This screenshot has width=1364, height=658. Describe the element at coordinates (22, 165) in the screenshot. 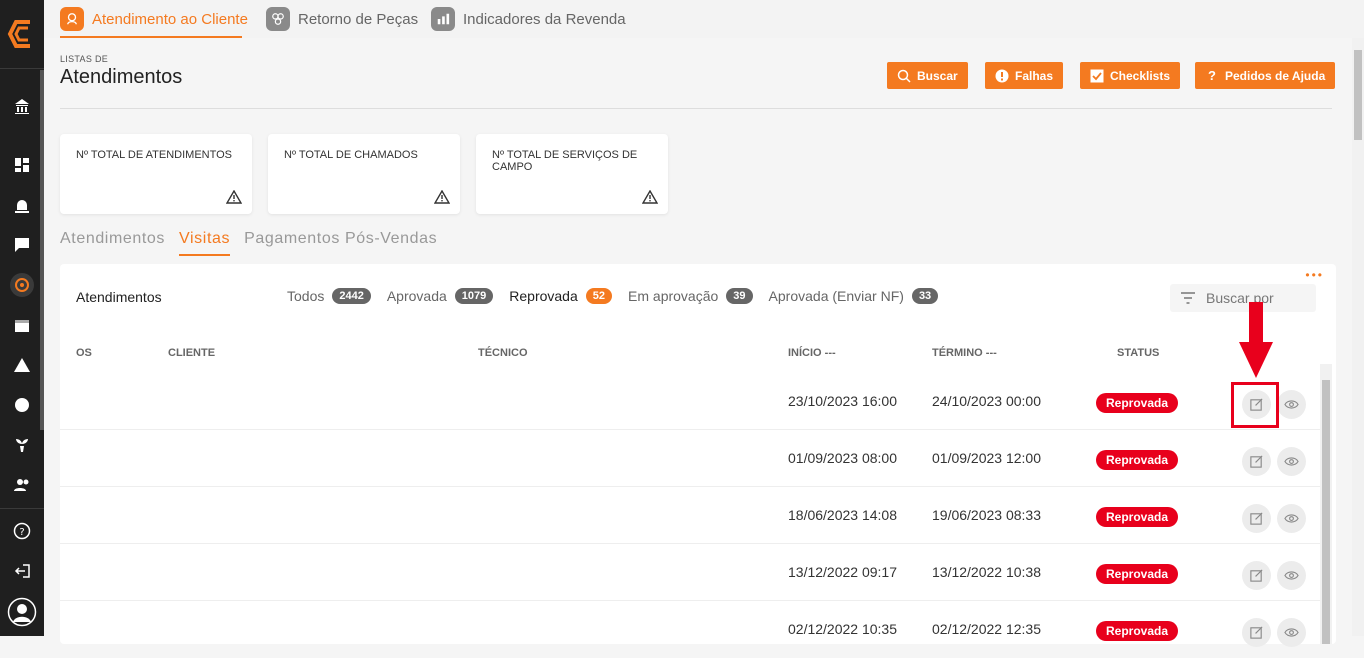

I see `dashboard-icon` at that location.